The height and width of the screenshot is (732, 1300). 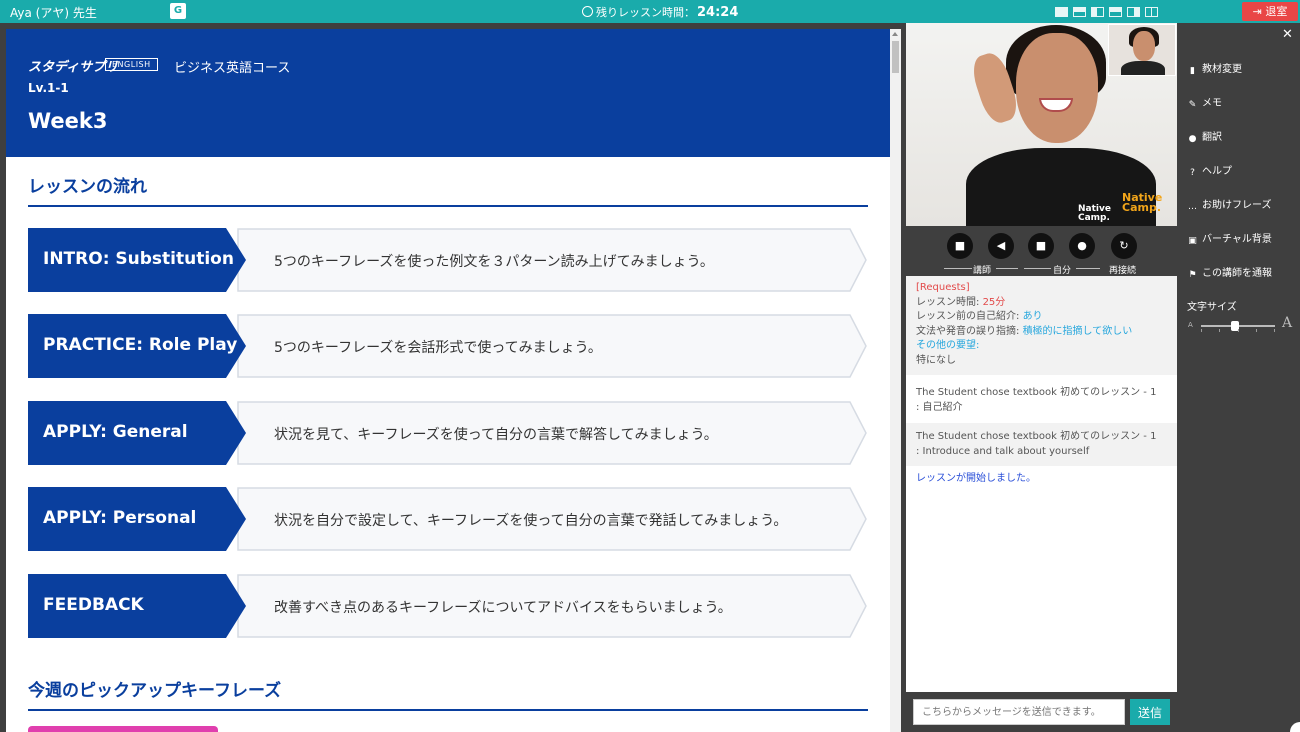 What do you see at coordinates (1229, 238) in the screenshot?
I see `sidebar-item-virtual-background: ▣ バーチャル背景` at bounding box center [1229, 238].